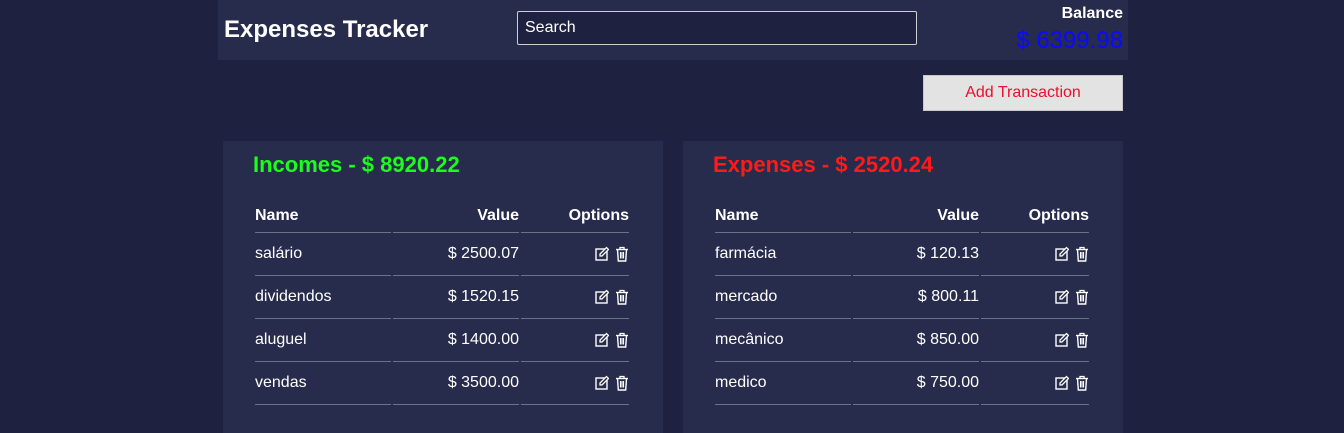 The width and height of the screenshot is (1344, 433). Describe the element at coordinates (717, 28) in the screenshot. I see `search-input` at that location.